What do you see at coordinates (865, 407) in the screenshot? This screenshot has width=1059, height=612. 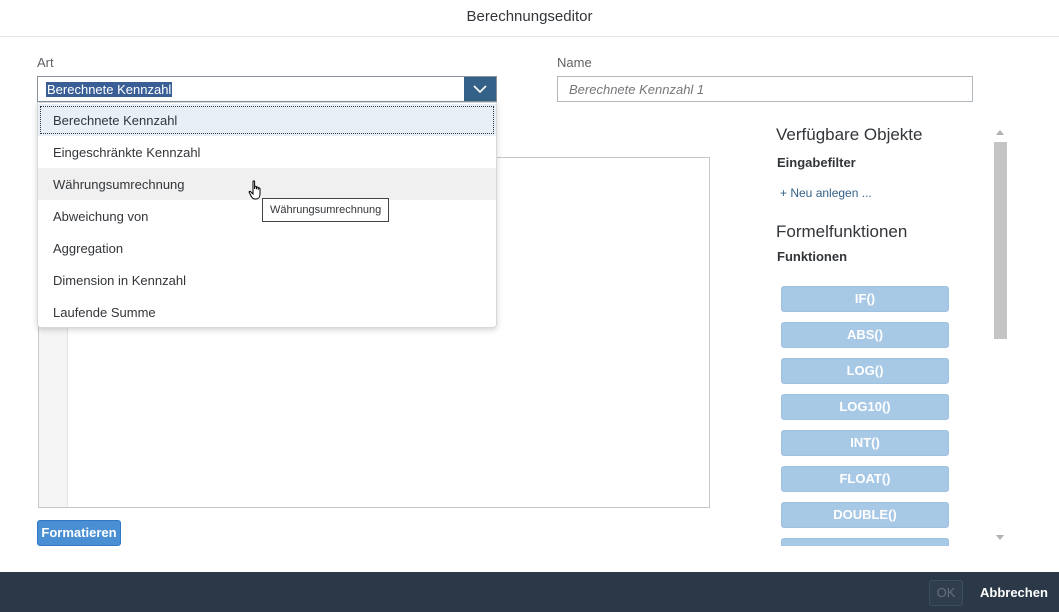 I see `function-button-log10: LOG10()` at bounding box center [865, 407].